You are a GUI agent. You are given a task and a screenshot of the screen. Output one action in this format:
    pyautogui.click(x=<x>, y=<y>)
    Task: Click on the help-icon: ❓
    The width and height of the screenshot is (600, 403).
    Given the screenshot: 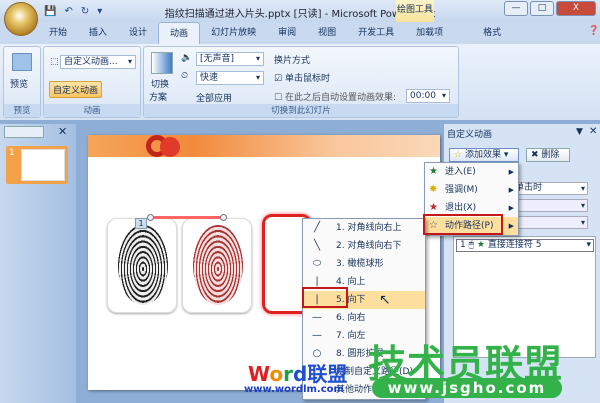 What is the action you would take?
    pyautogui.click(x=593, y=31)
    